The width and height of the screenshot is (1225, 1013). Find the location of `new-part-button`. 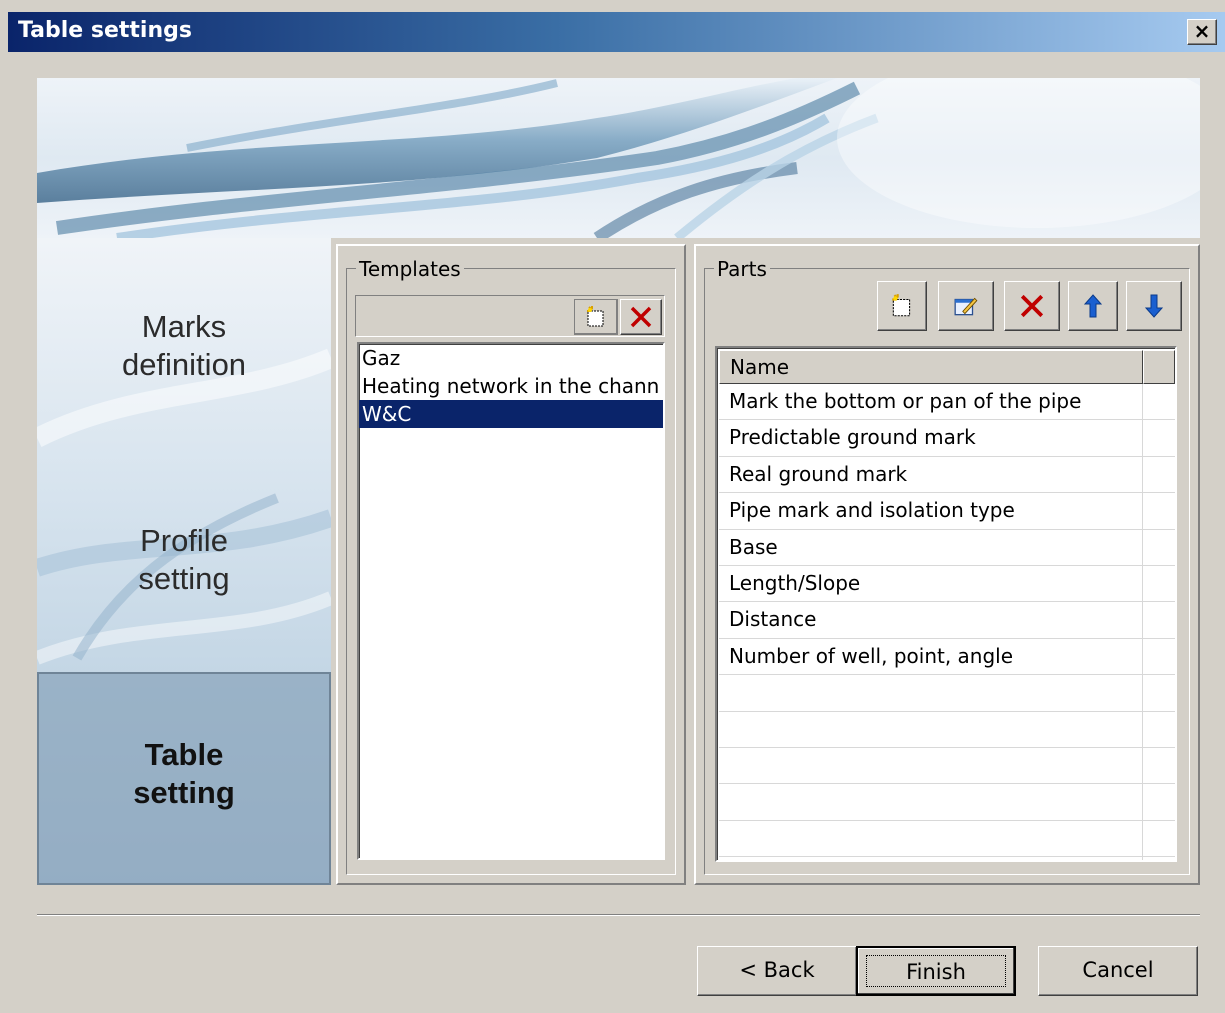

new-part-button is located at coordinates (902, 306).